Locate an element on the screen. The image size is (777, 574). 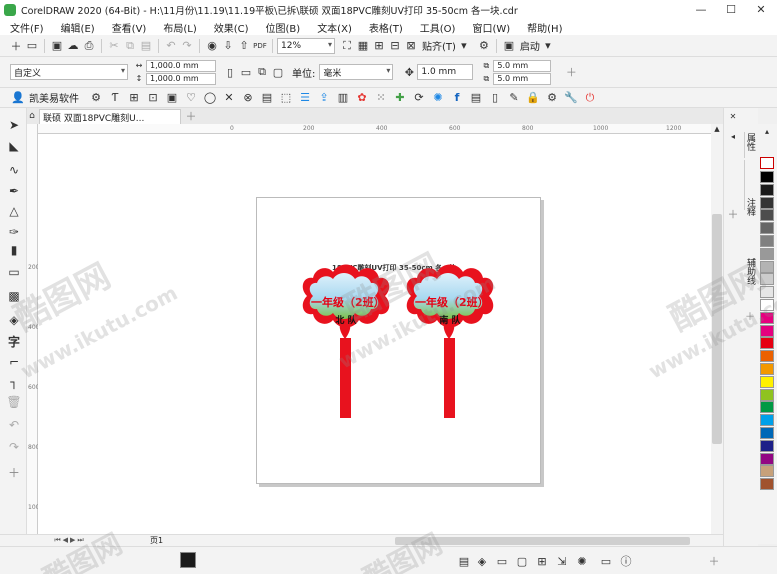
cloud-upload-icon: ☁ is located at coordinates (73, 46).